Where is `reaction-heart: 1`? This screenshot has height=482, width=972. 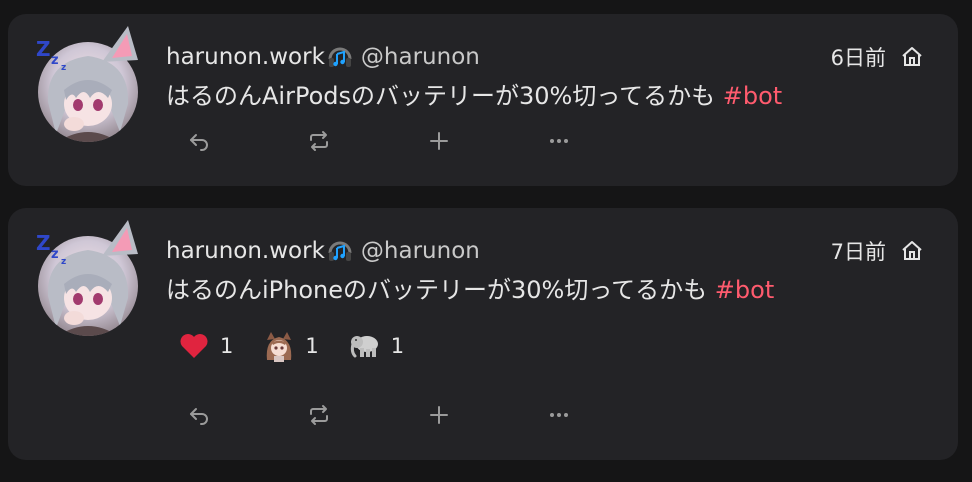 reaction-heart: 1 is located at coordinates (205, 346).